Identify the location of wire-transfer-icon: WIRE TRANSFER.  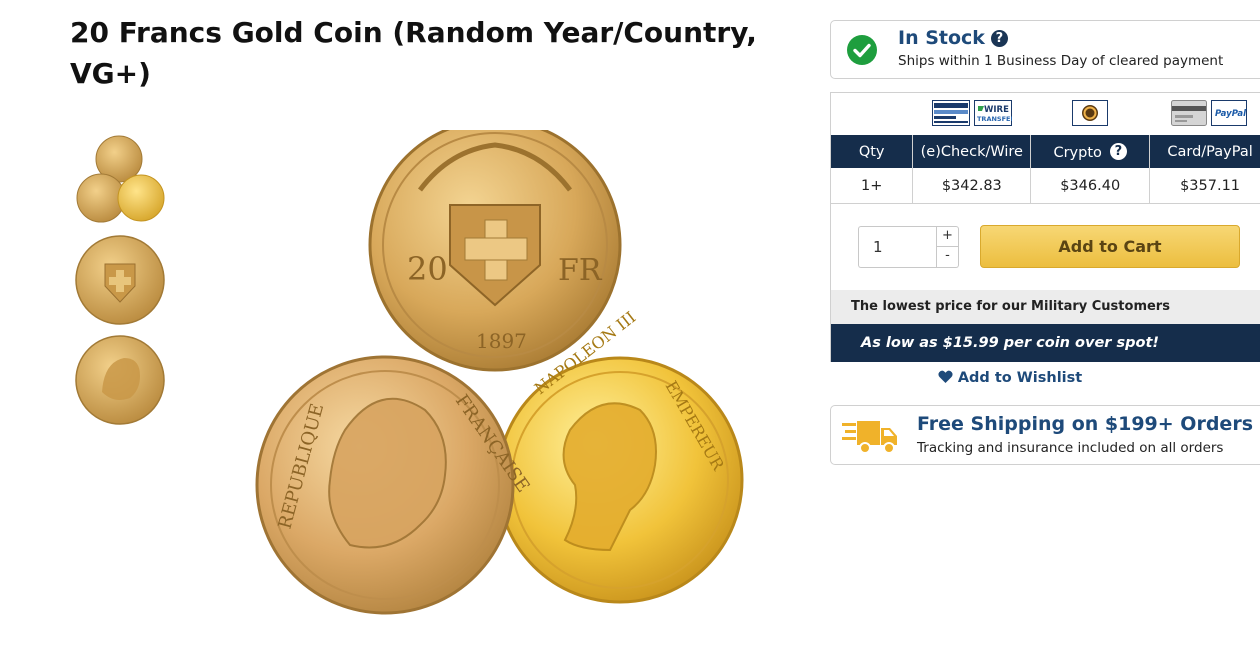
(993, 113).